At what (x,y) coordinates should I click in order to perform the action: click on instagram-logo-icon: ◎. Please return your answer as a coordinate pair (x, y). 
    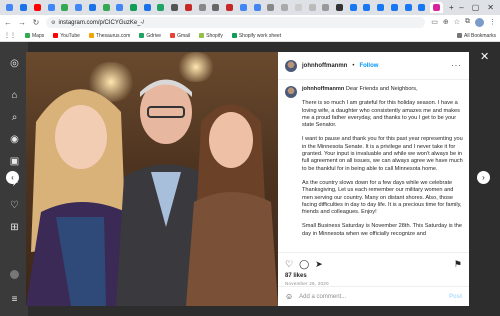
    Looking at the image, I should click on (14, 63).